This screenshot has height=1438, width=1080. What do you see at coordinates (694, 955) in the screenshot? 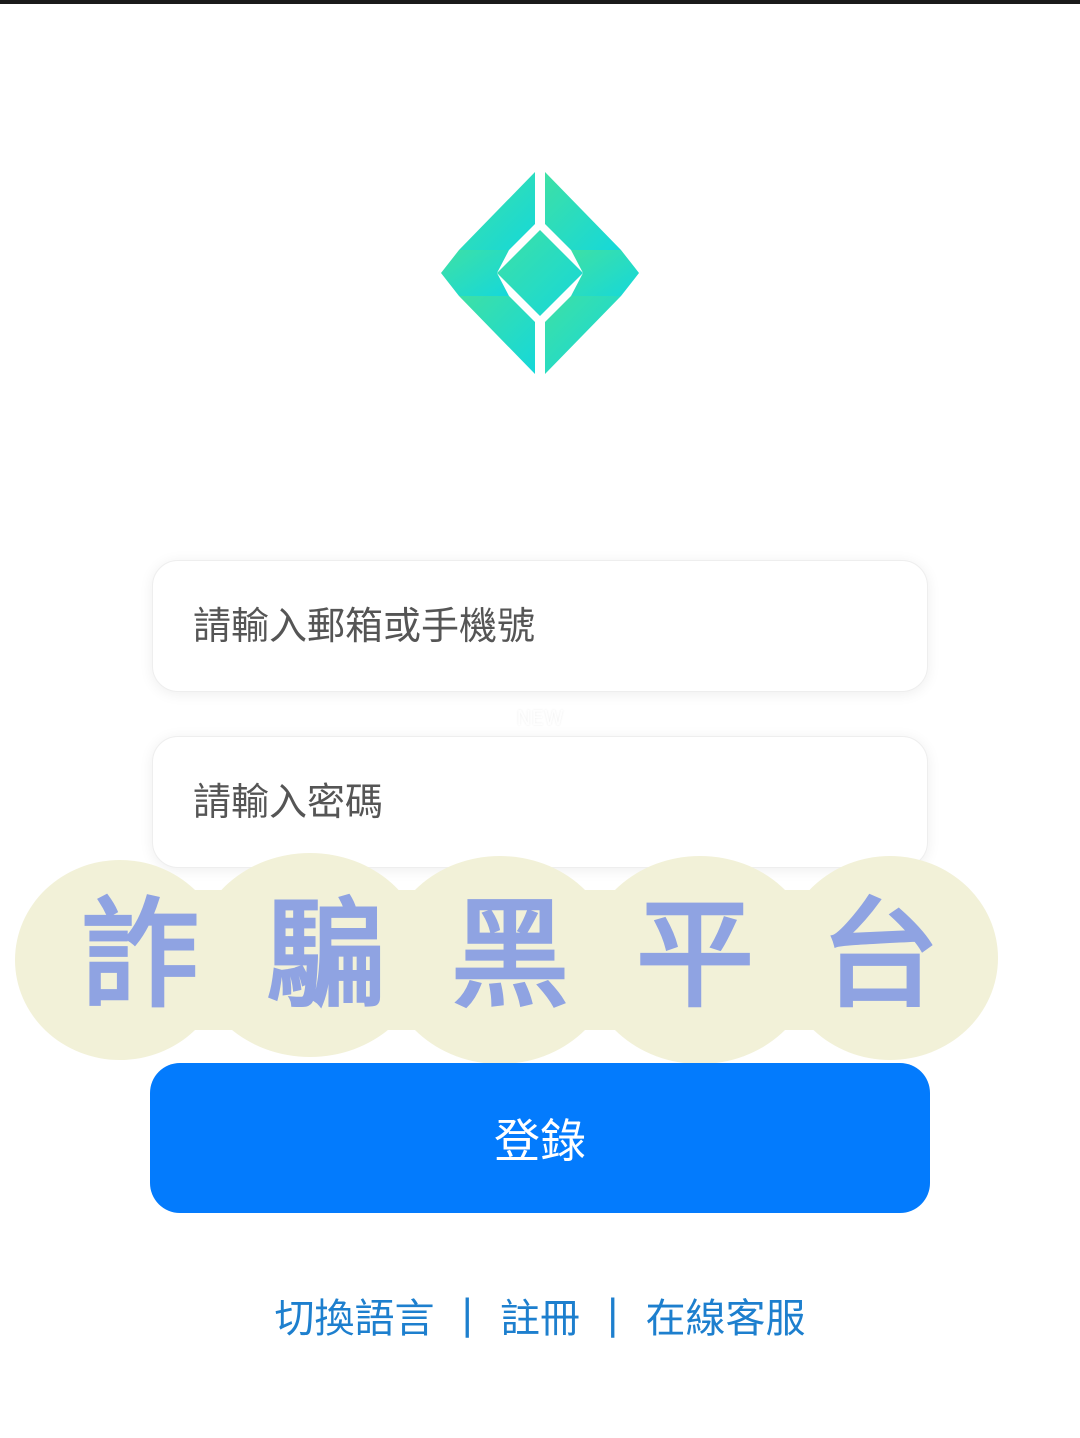
I see `stamp-char-4: 平` at bounding box center [694, 955].